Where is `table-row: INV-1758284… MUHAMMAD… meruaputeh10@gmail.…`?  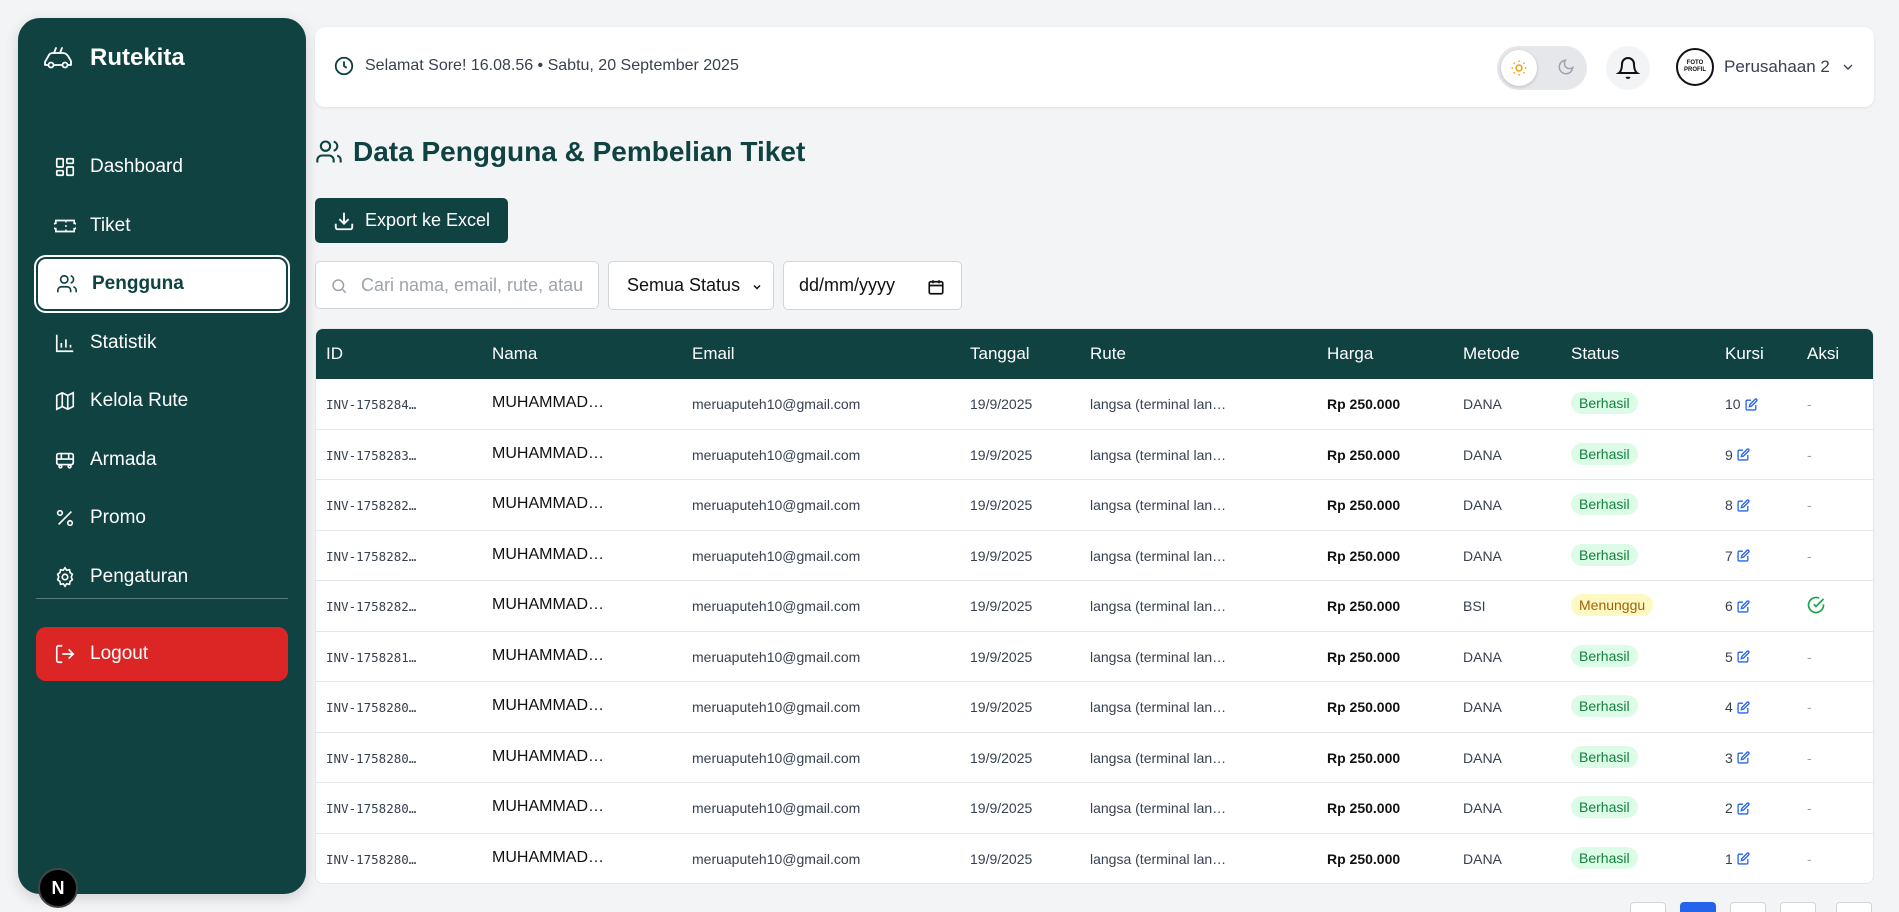 table-row: INV-1758284… MUHAMMAD… meruaputeh10@gmail.… is located at coordinates (1094, 404).